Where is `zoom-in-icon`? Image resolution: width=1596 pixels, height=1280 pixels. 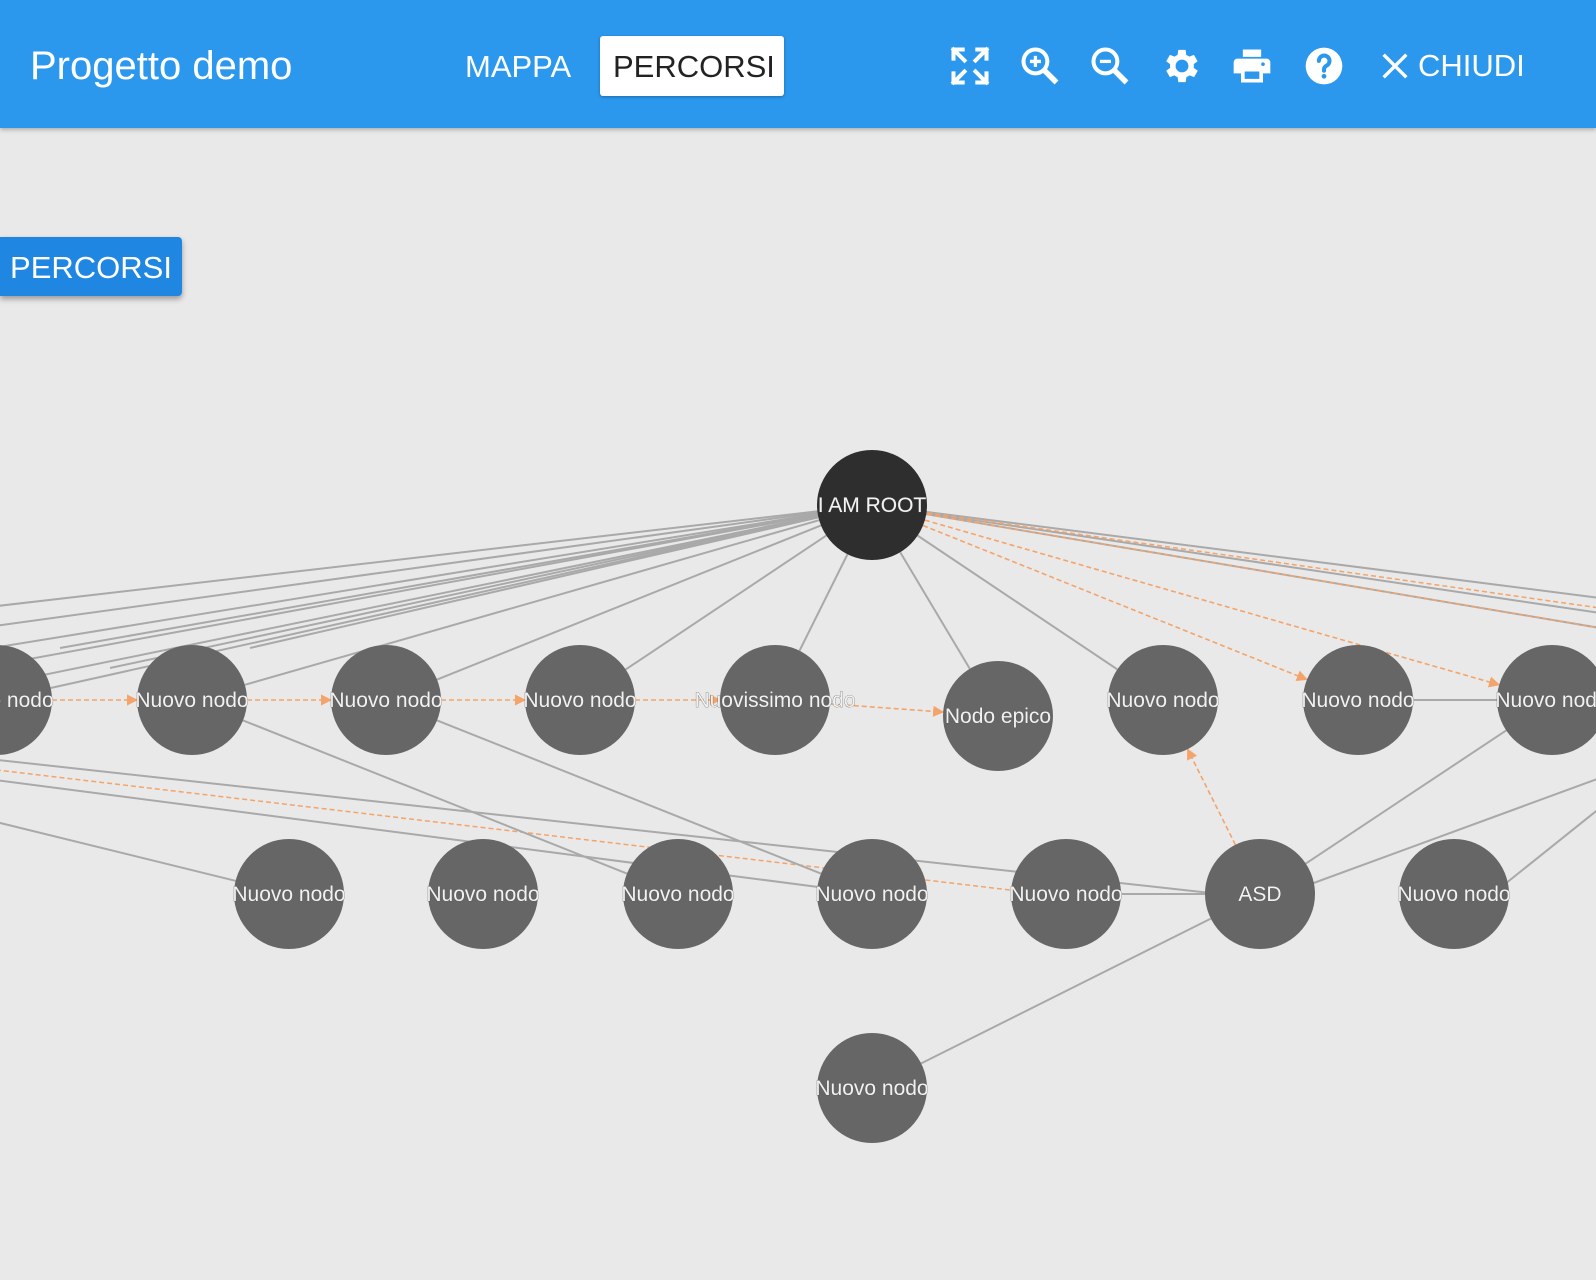 zoom-in-icon is located at coordinates (1040, 66).